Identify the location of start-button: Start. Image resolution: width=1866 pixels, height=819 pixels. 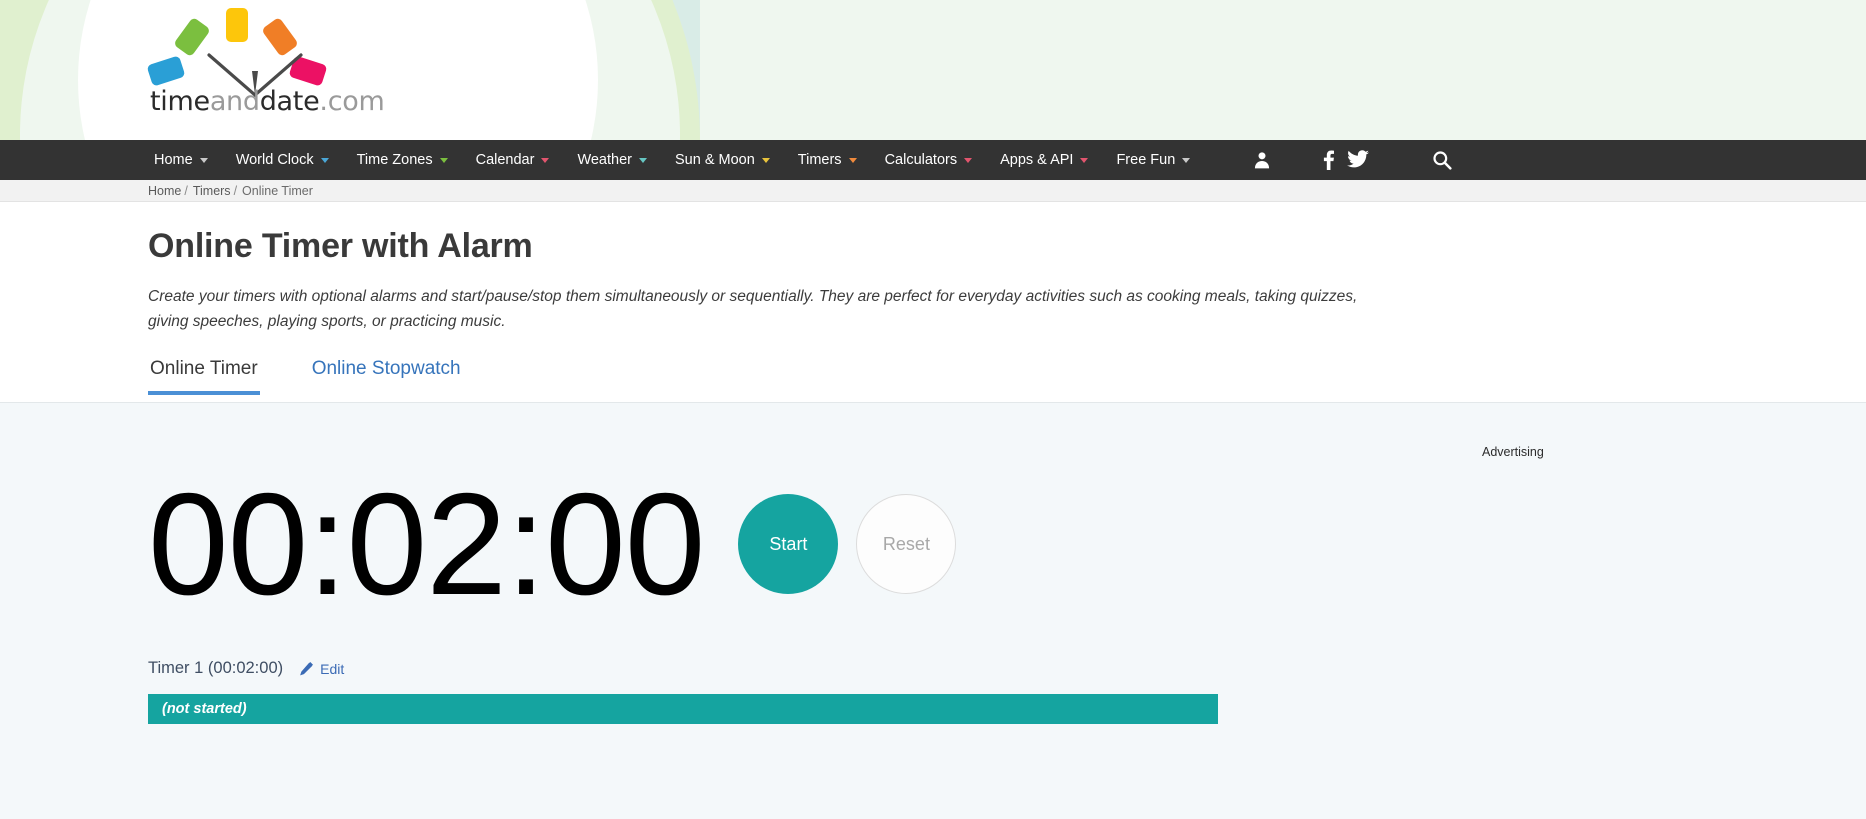
(788, 544).